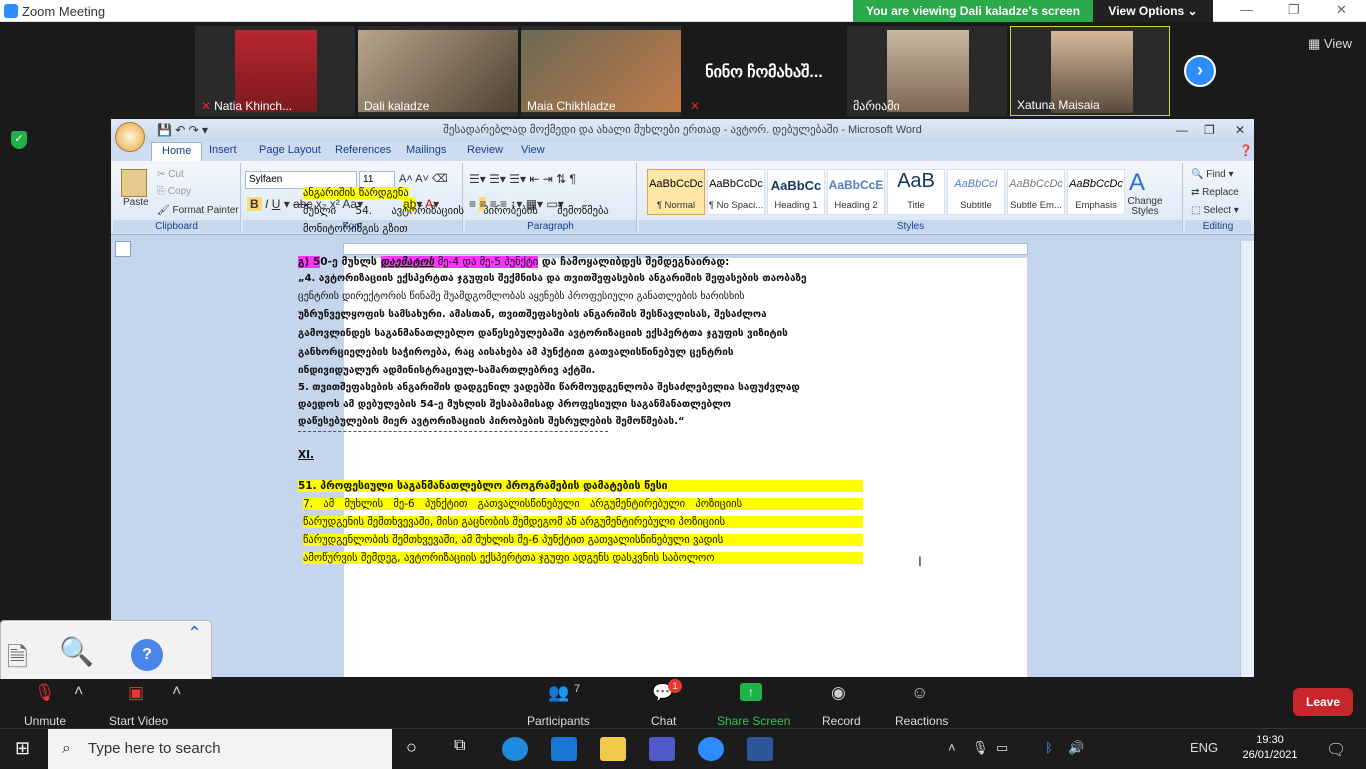  I want to click on style-title: AaB Title, so click(916, 192).